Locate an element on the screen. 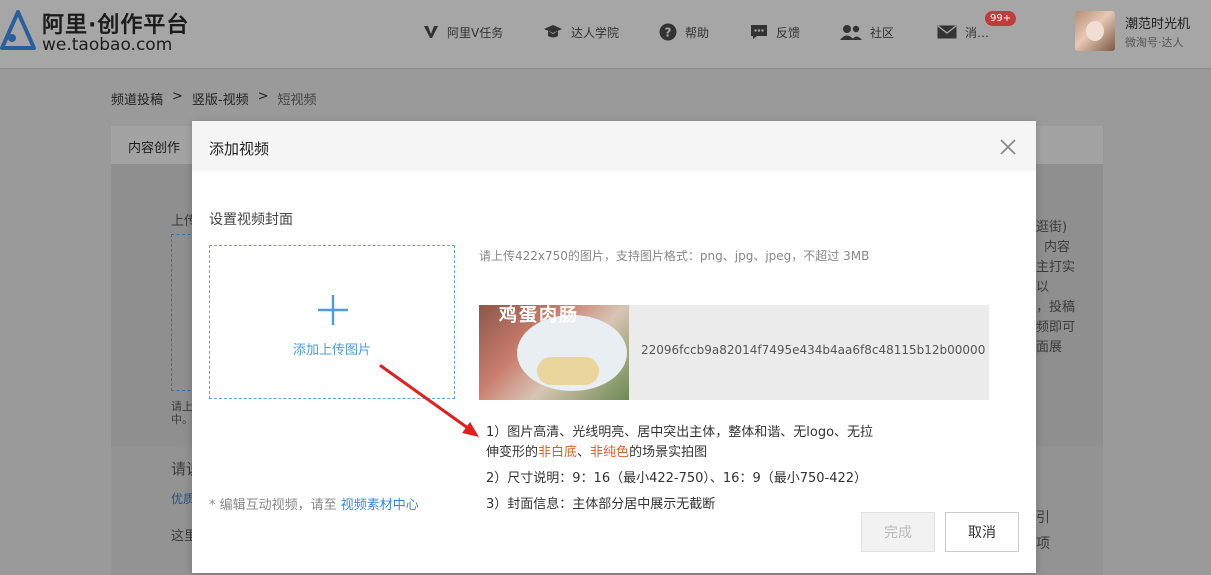 Image resolution: width=1211 pixels, height=575 pixels. message-icon is located at coordinates (947, 32).